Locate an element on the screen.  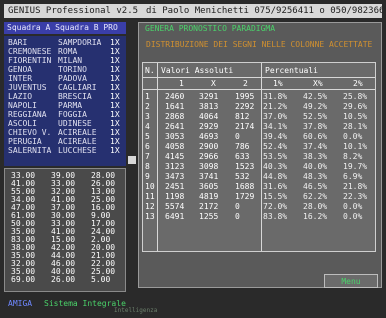
panel-title: GENERA PRONOSTICO PARADIGMA is located at coordinates (210, 28).